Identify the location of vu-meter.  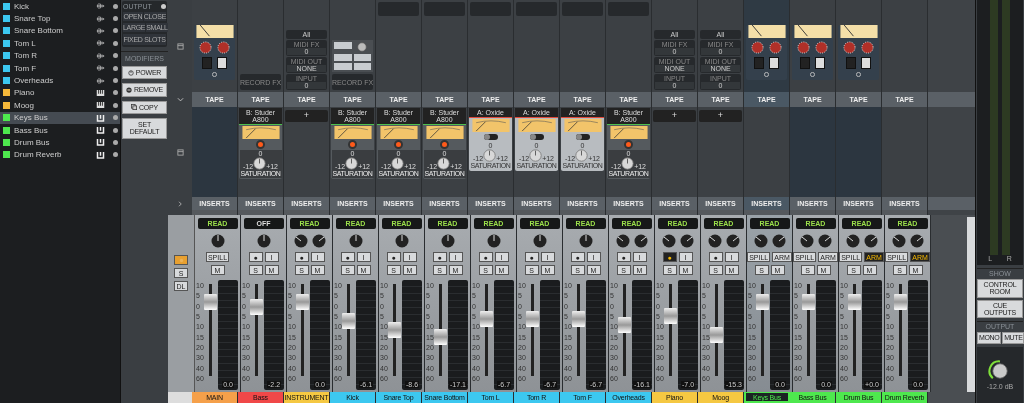
(536, 125).